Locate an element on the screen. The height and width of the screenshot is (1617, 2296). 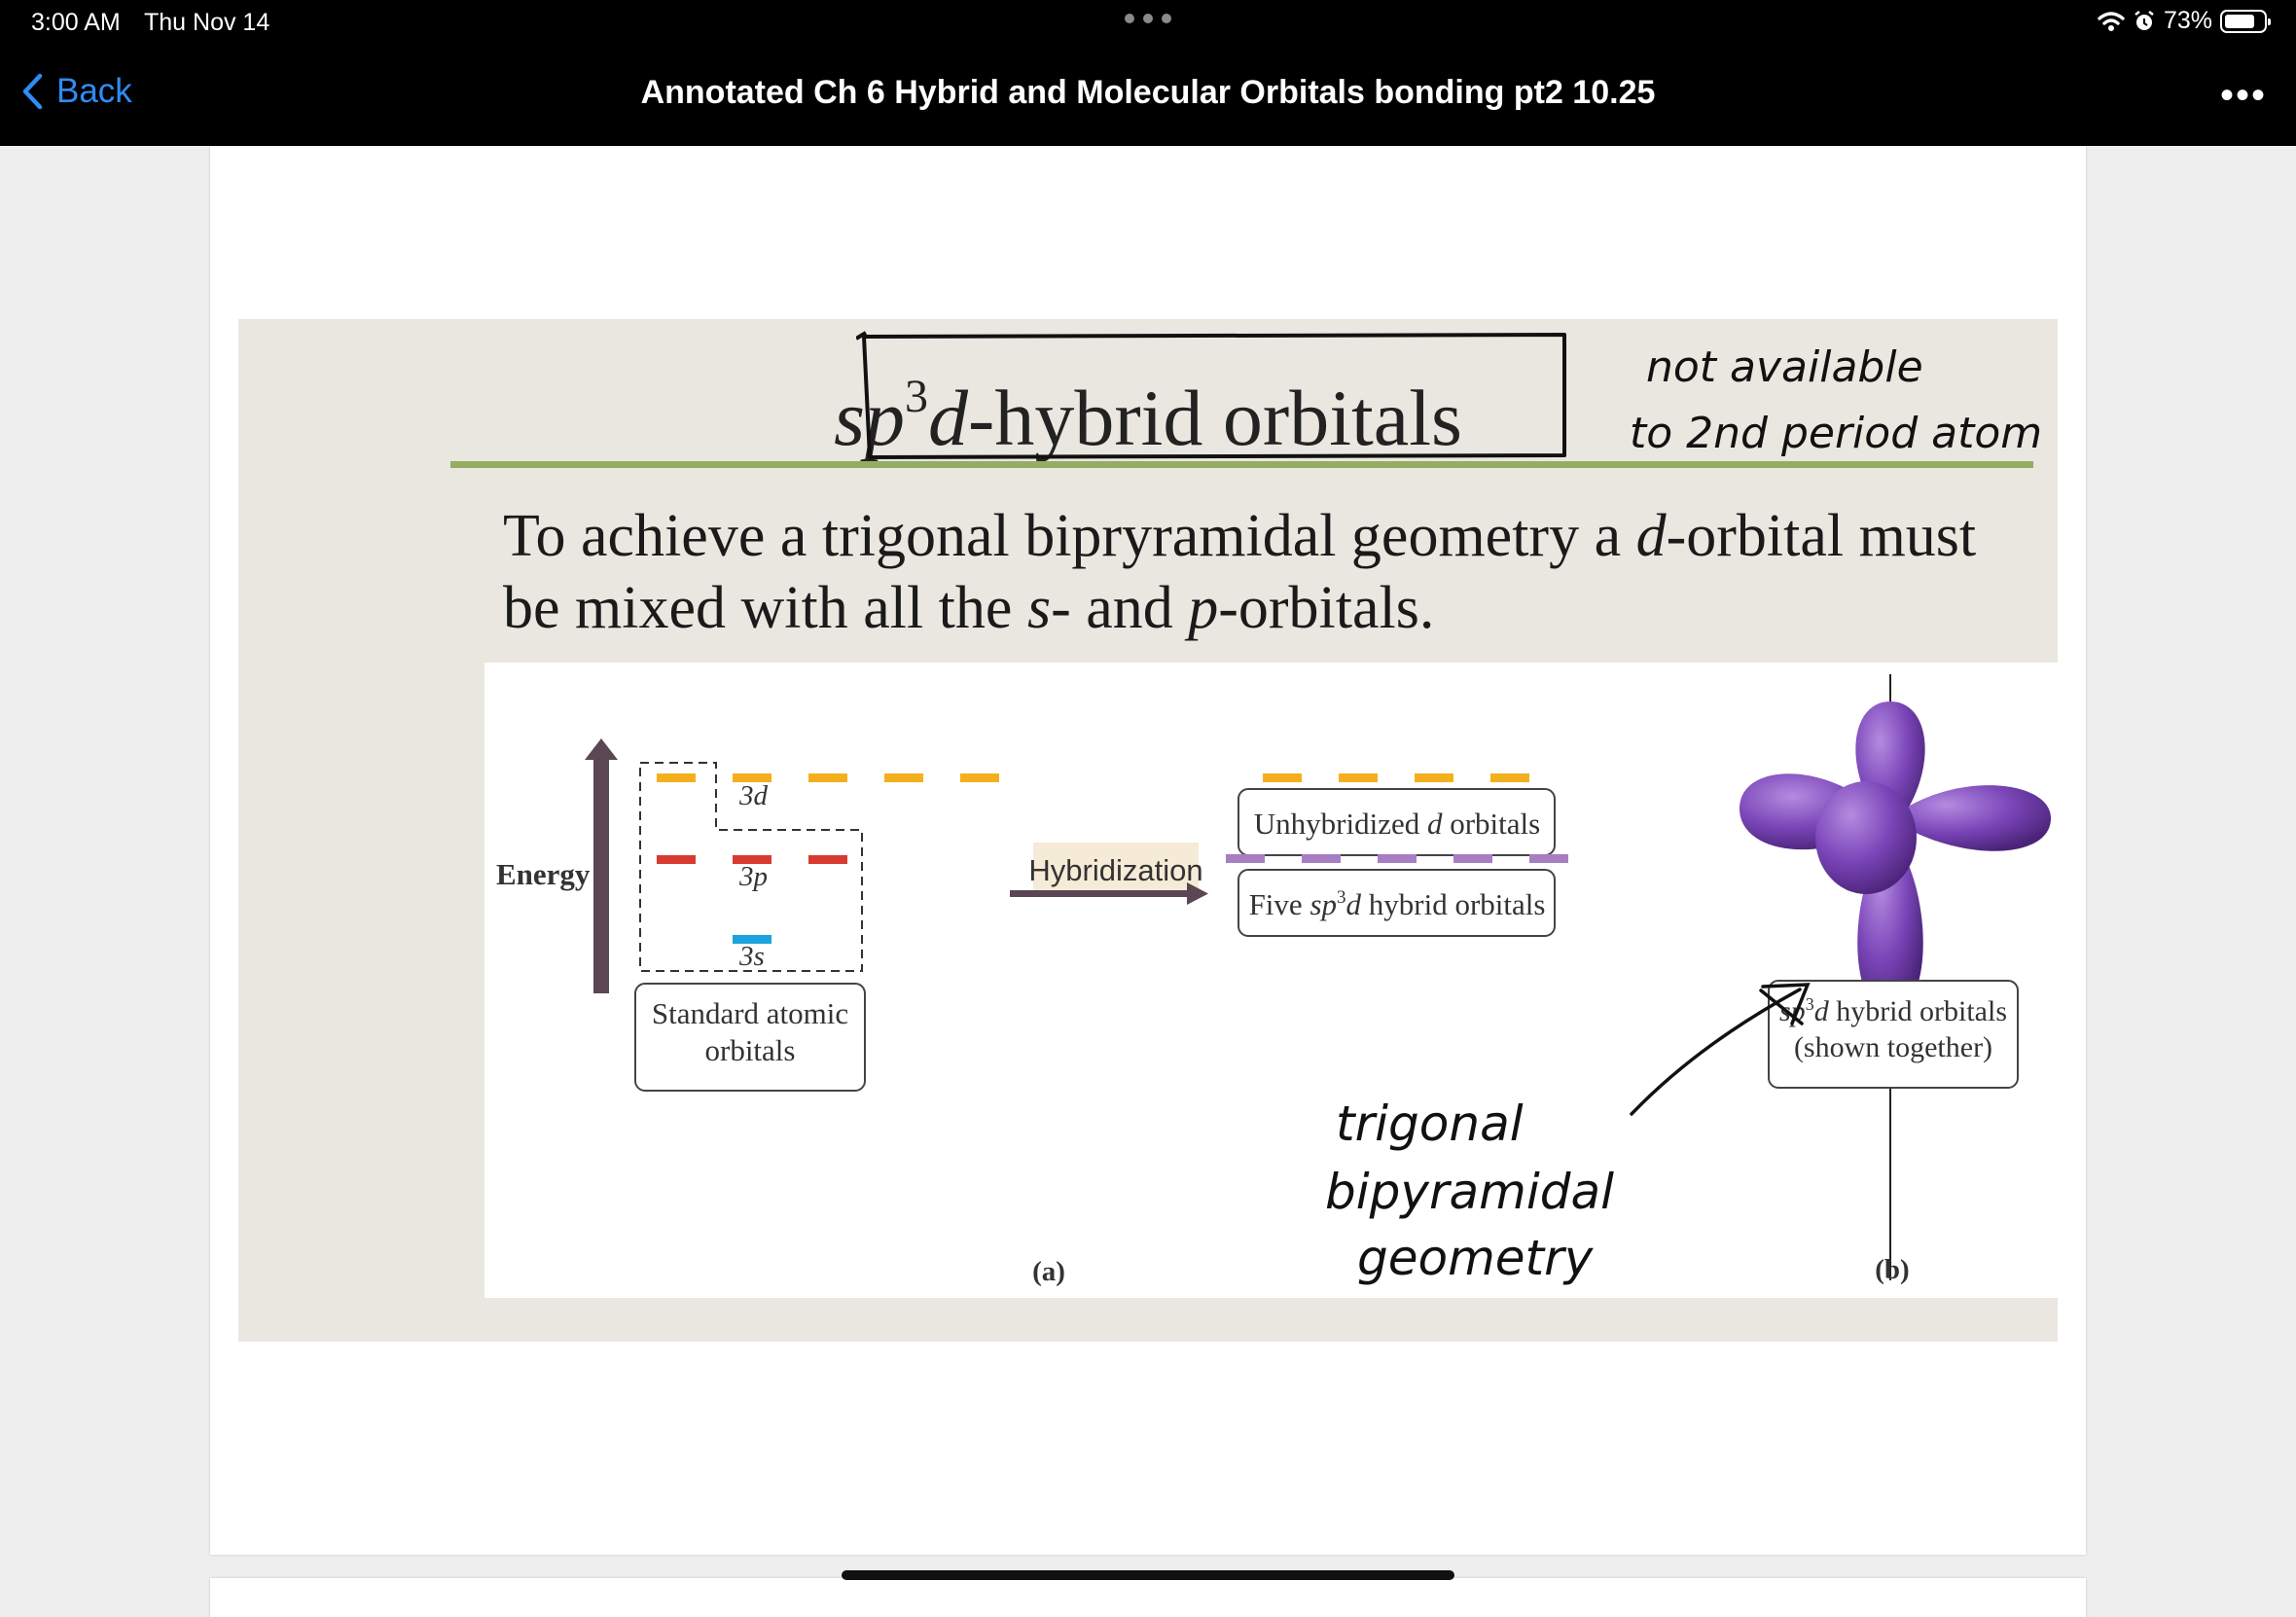
status-bar: 3:00 AM Thu Nov 14 73% is located at coordinates (1148, 23).